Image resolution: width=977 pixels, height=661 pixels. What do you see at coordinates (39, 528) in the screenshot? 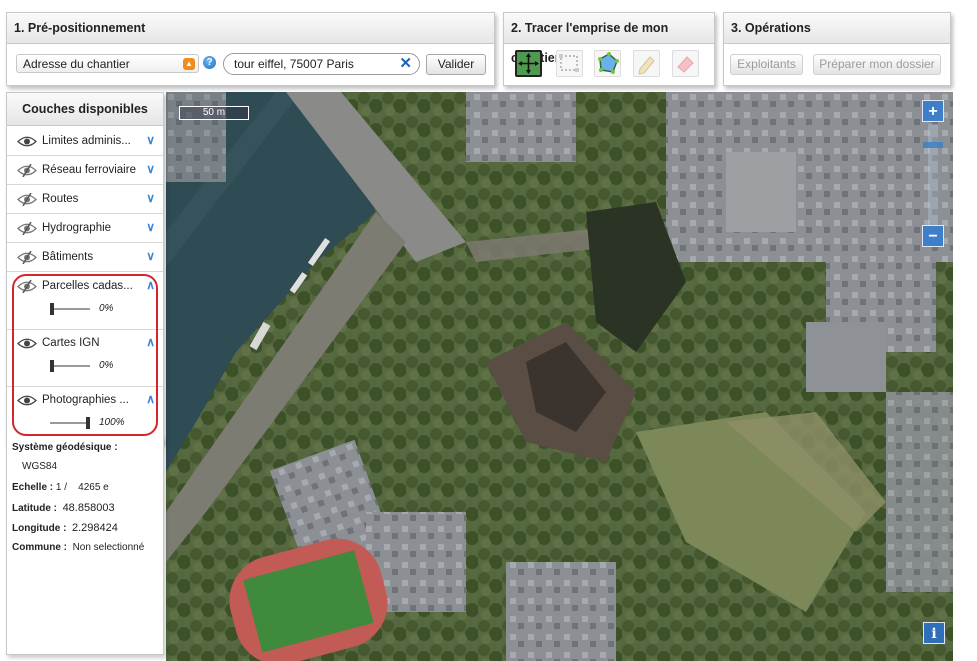
I see `longitude-label: Longitude :` at bounding box center [39, 528].